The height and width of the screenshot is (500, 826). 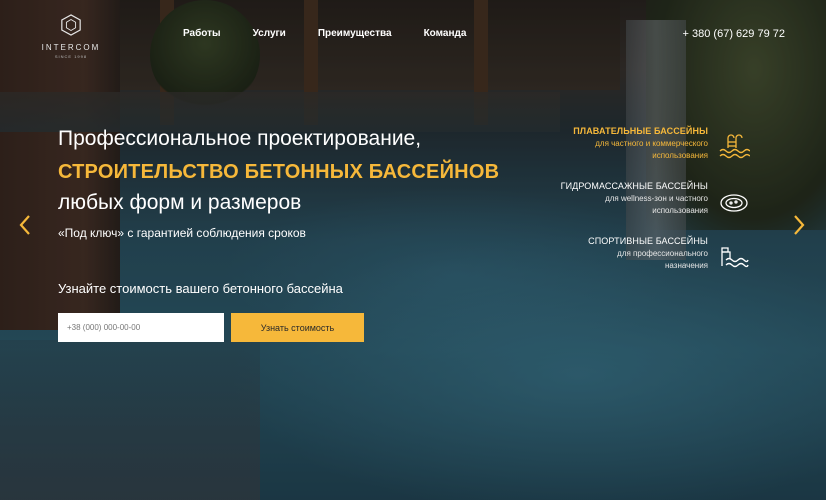 I want to click on cost-form: Узнать стоимость, so click(x=211, y=327).